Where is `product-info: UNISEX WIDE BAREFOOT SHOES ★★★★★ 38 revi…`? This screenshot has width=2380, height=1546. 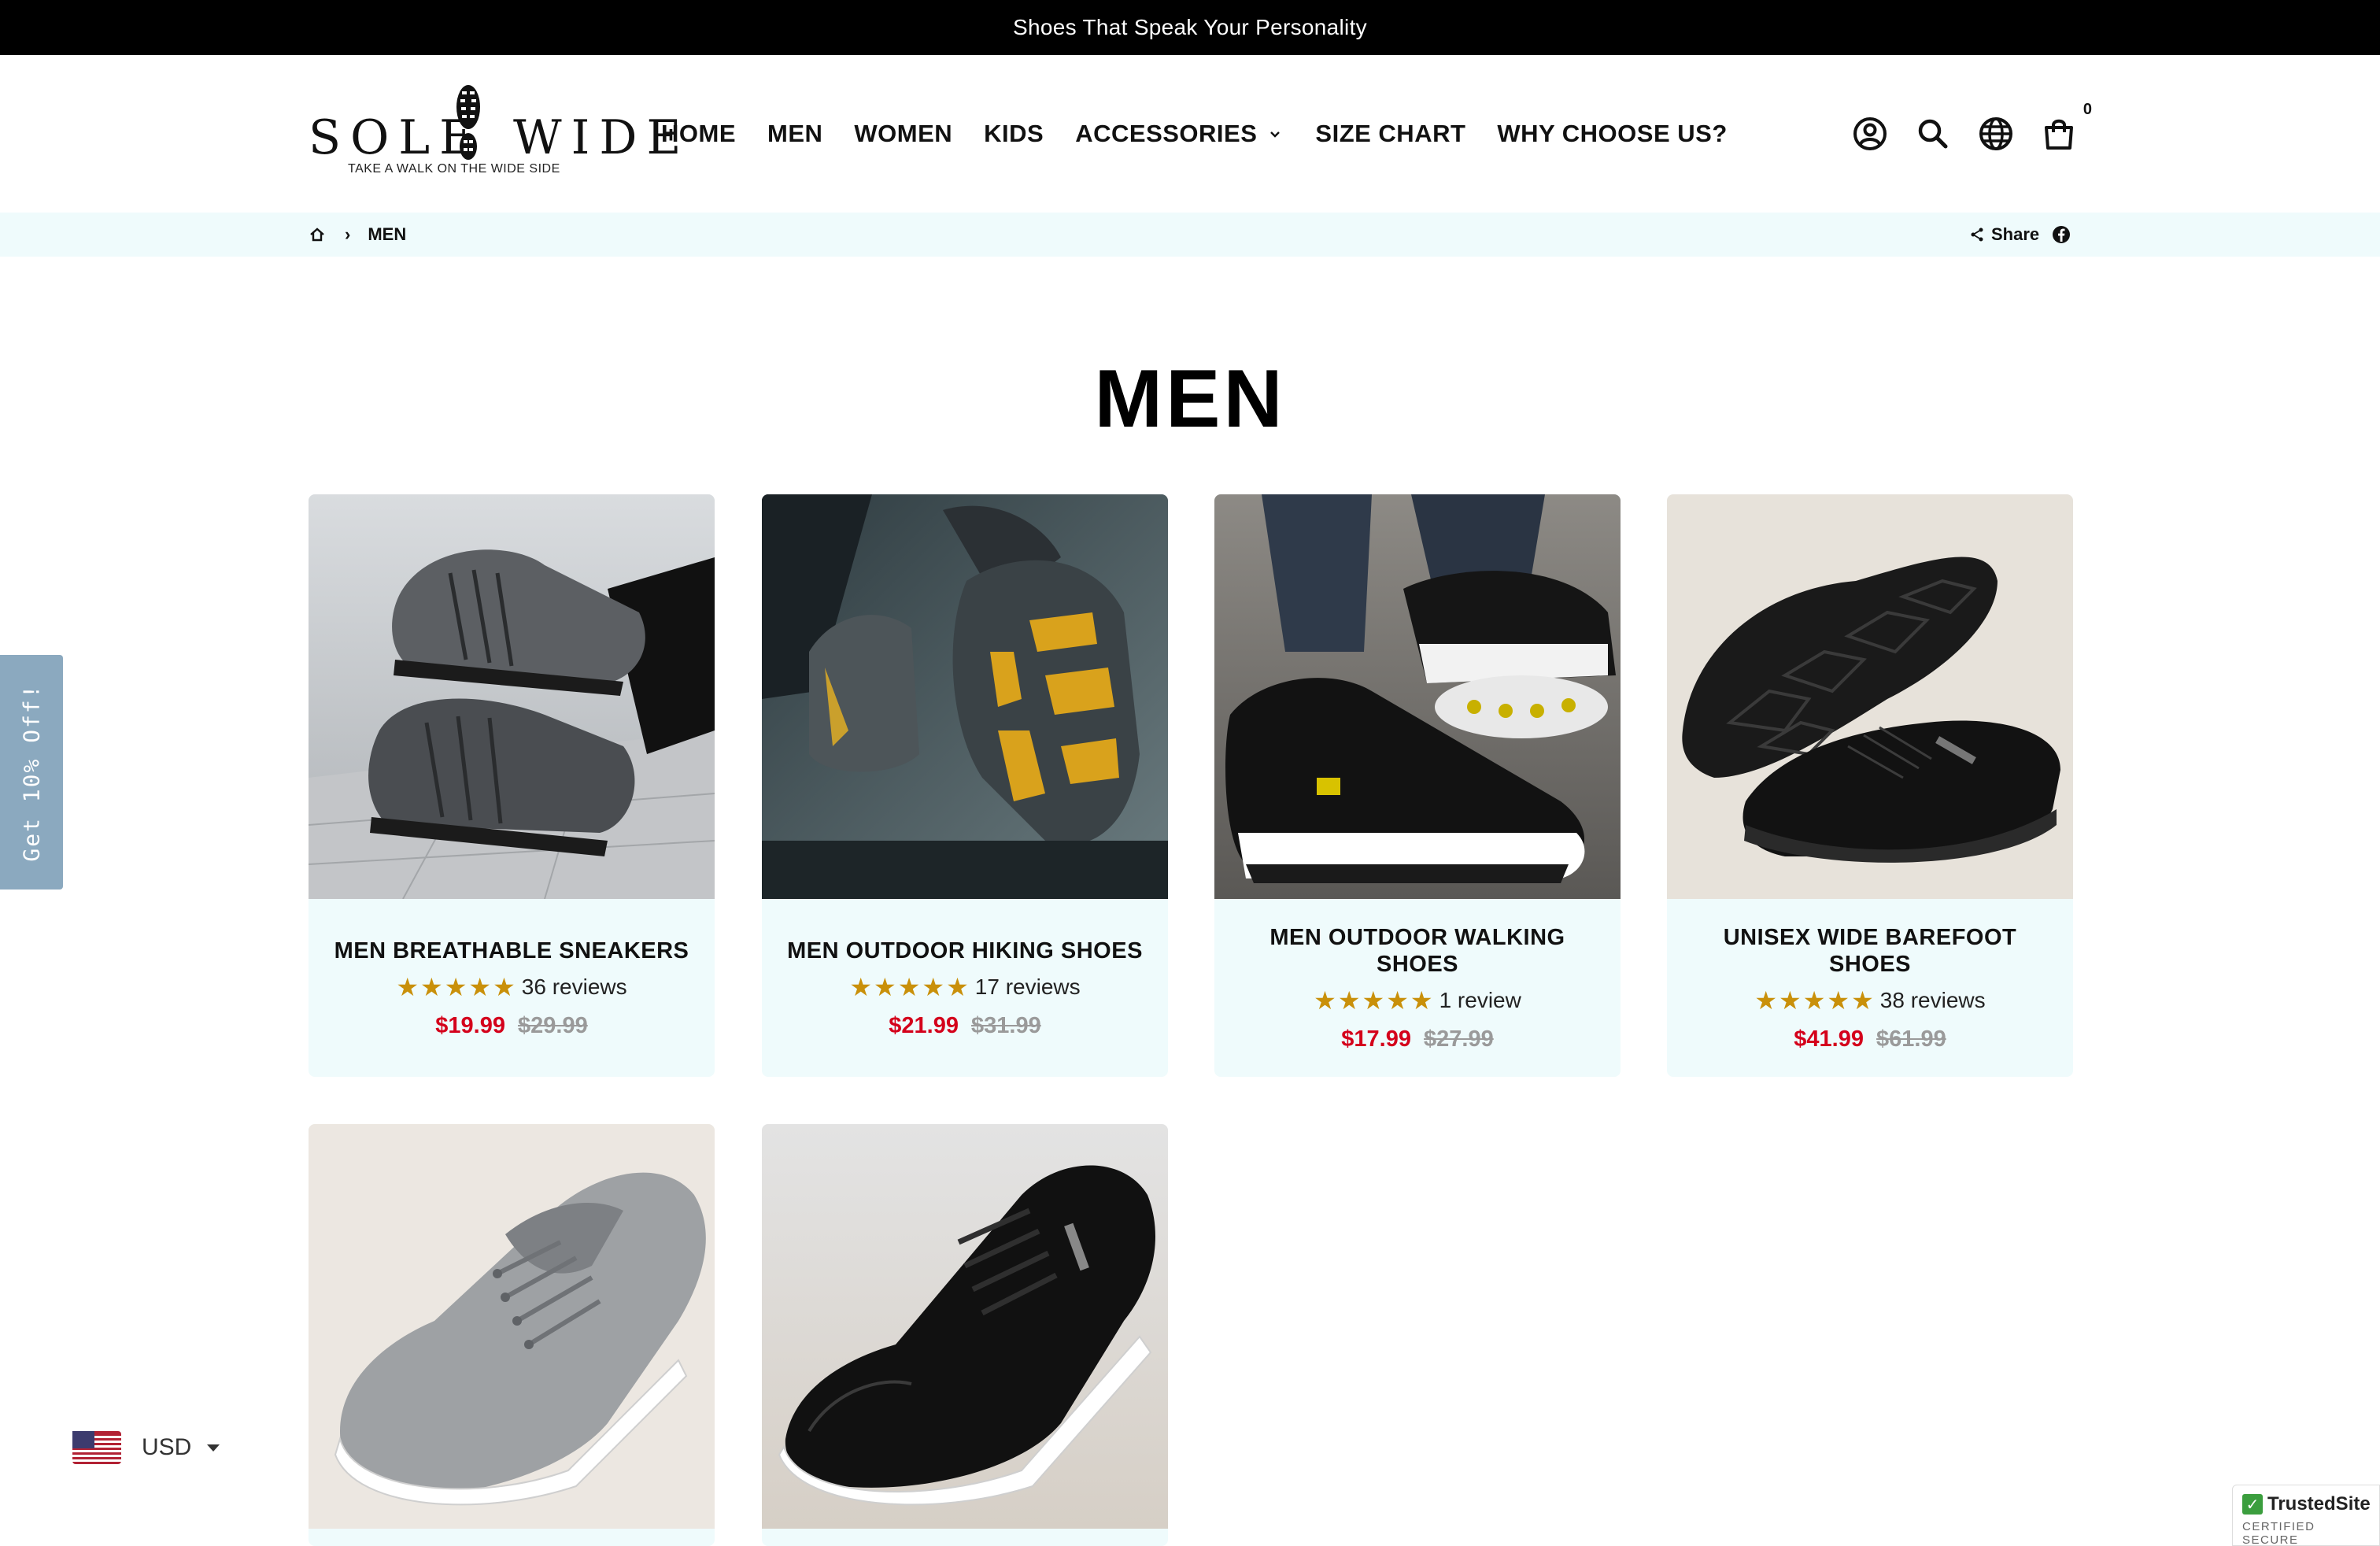
product-info: UNISEX WIDE BAREFOOT SHOES ★★★★★ 38 revi… is located at coordinates (1870, 988).